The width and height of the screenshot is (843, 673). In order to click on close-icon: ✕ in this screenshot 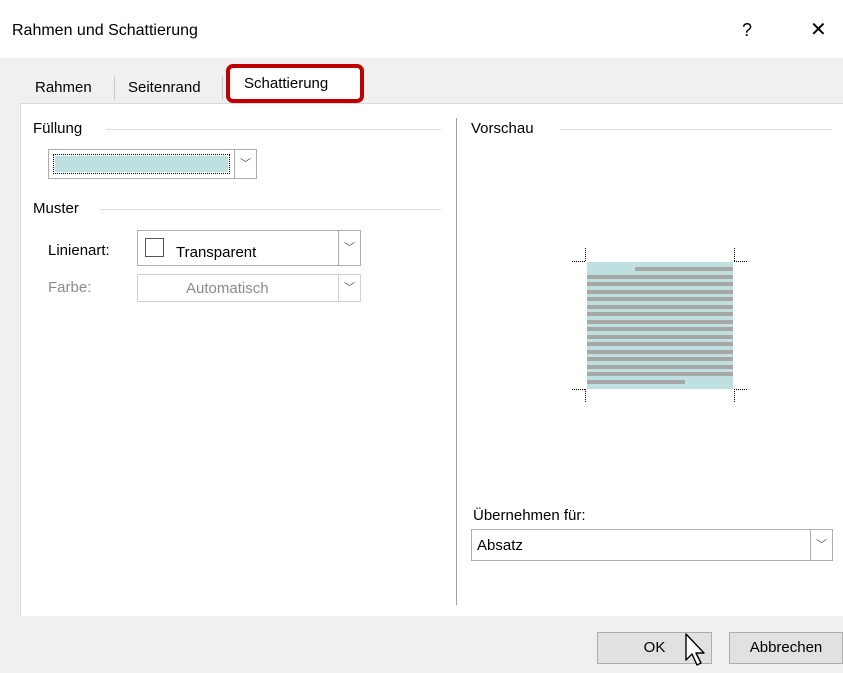, I will do `click(818, 30)`.